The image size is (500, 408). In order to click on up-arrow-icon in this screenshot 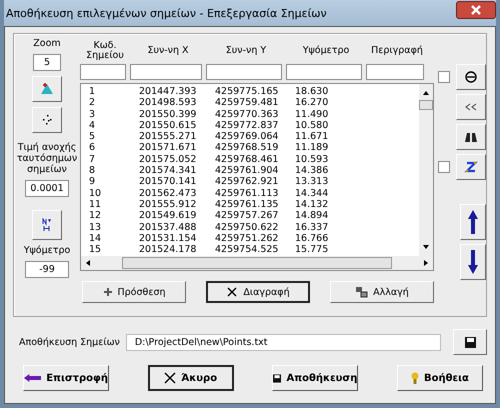, I will do `click(473, 222)`.